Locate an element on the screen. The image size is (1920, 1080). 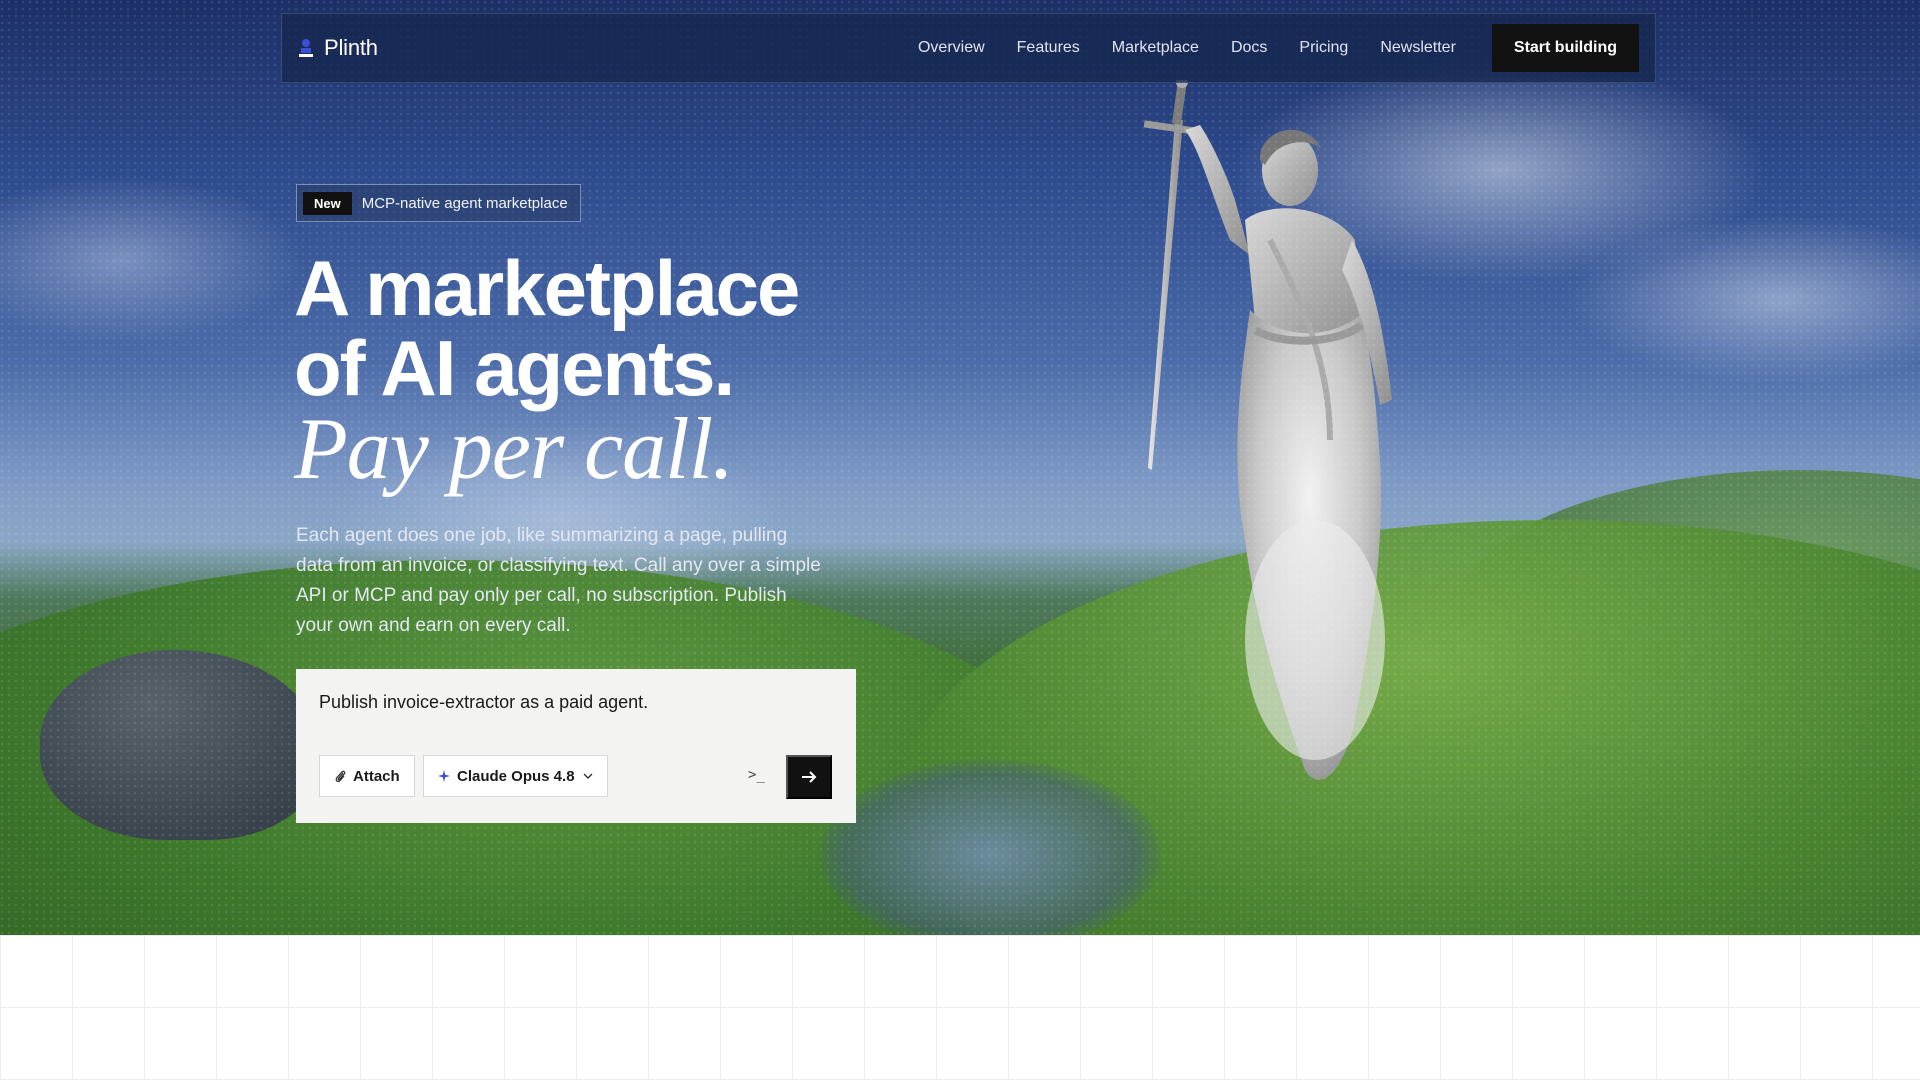
brand: Plinth is located at coordinates (338, 48).